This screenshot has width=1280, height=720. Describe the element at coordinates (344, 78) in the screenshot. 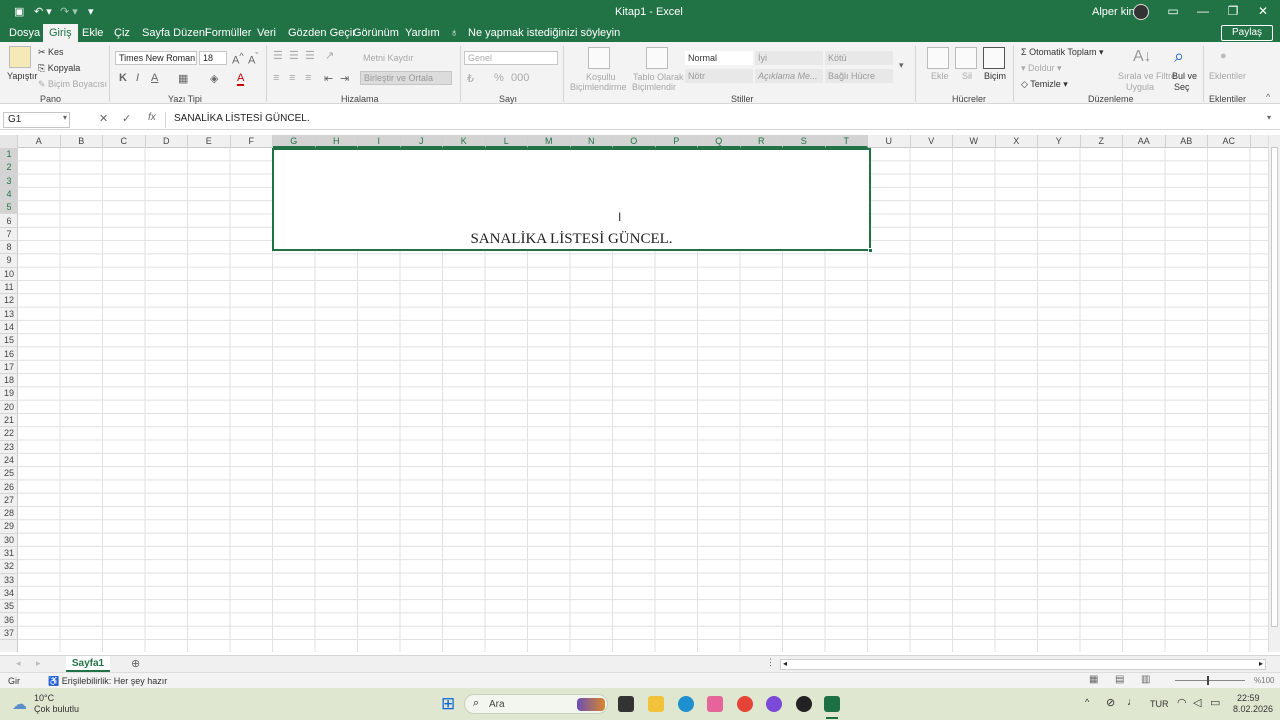

I see `increase-indent-icon: ⇥` at that location.